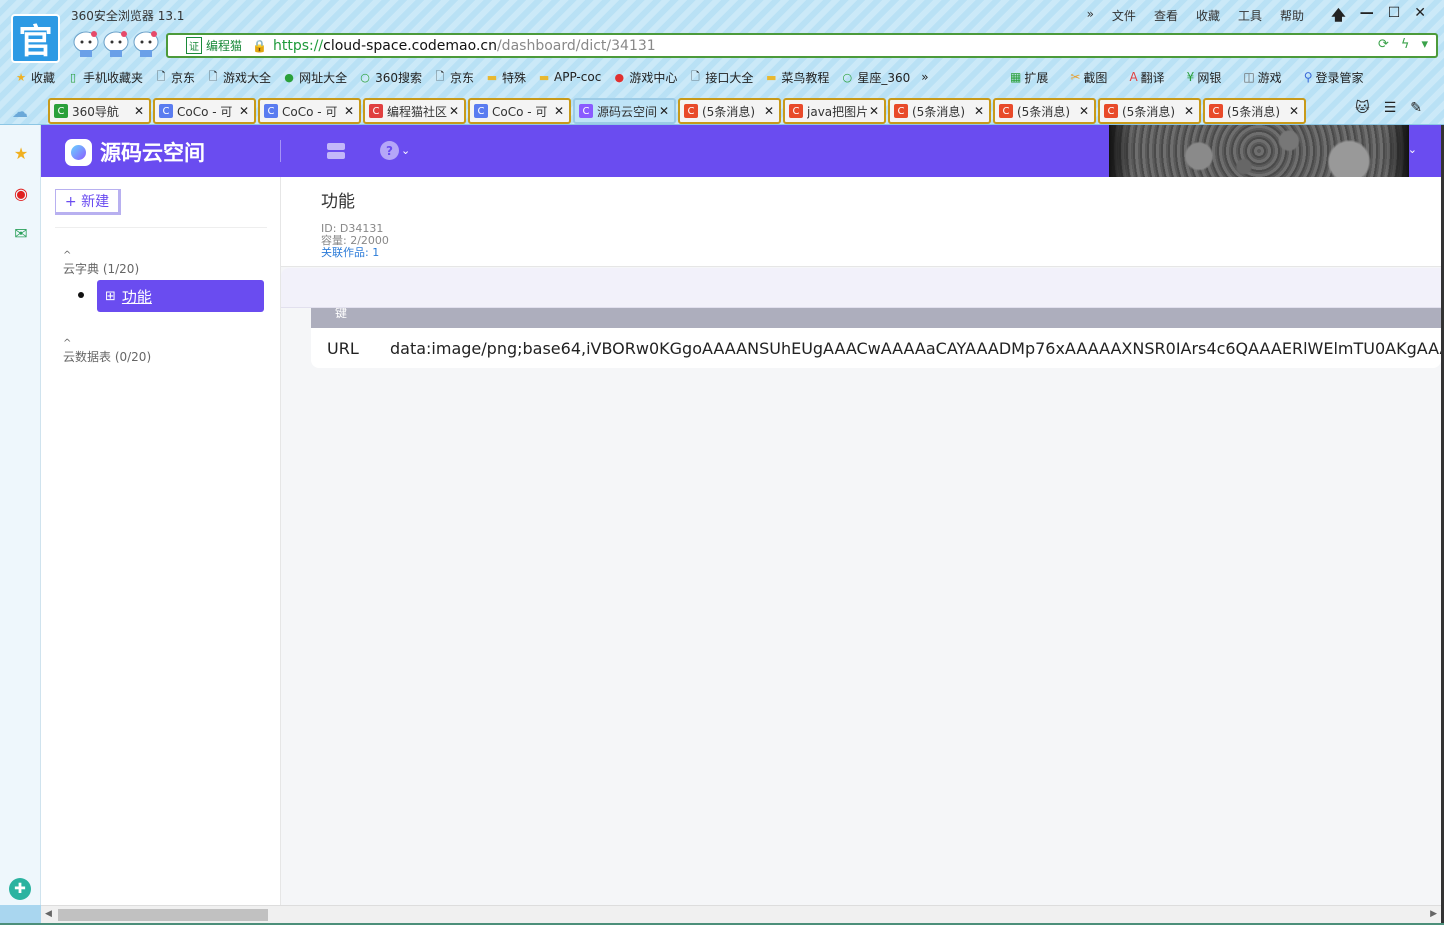 Image resolution: width=1444 pixels, height=925 pixels. I want to click on bookmark-360search: ○ 360搜索, so click(390, 77).